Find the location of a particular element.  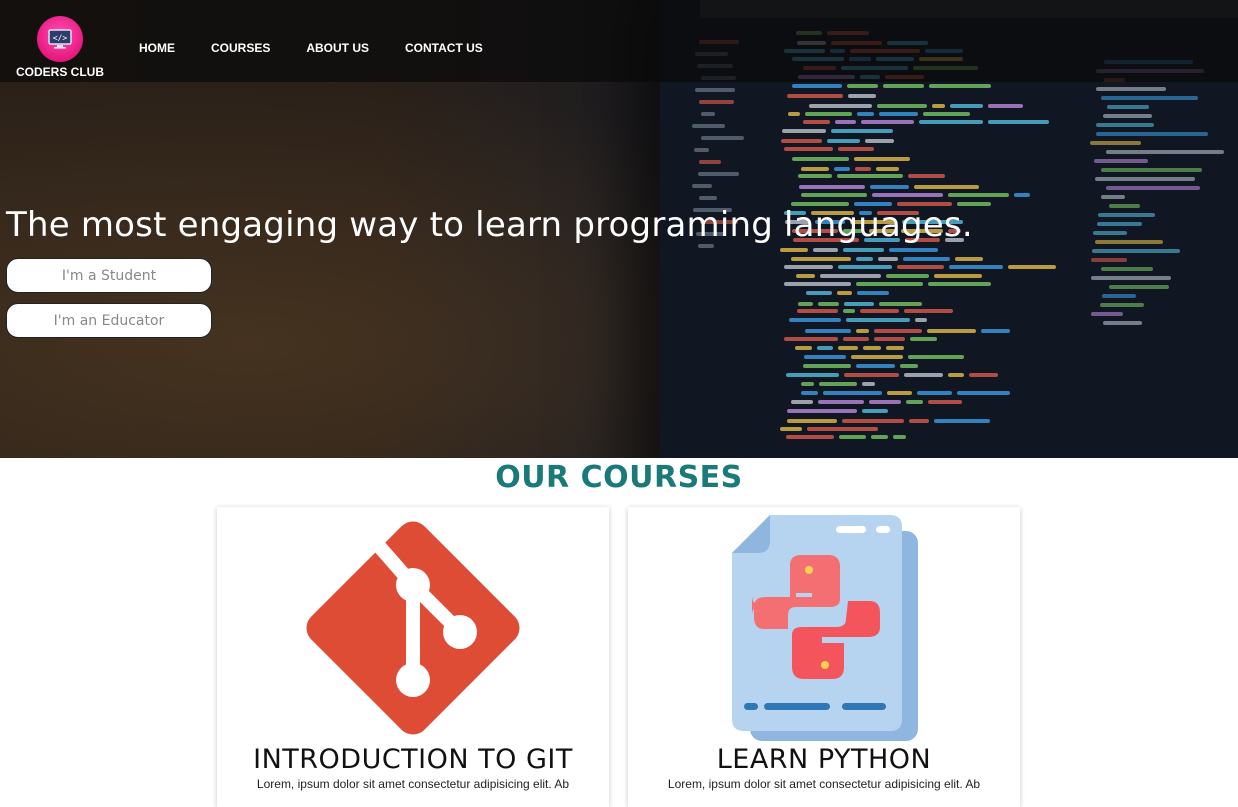

nav-contact-link: CONTACT US is located at coordinates (444, 48).